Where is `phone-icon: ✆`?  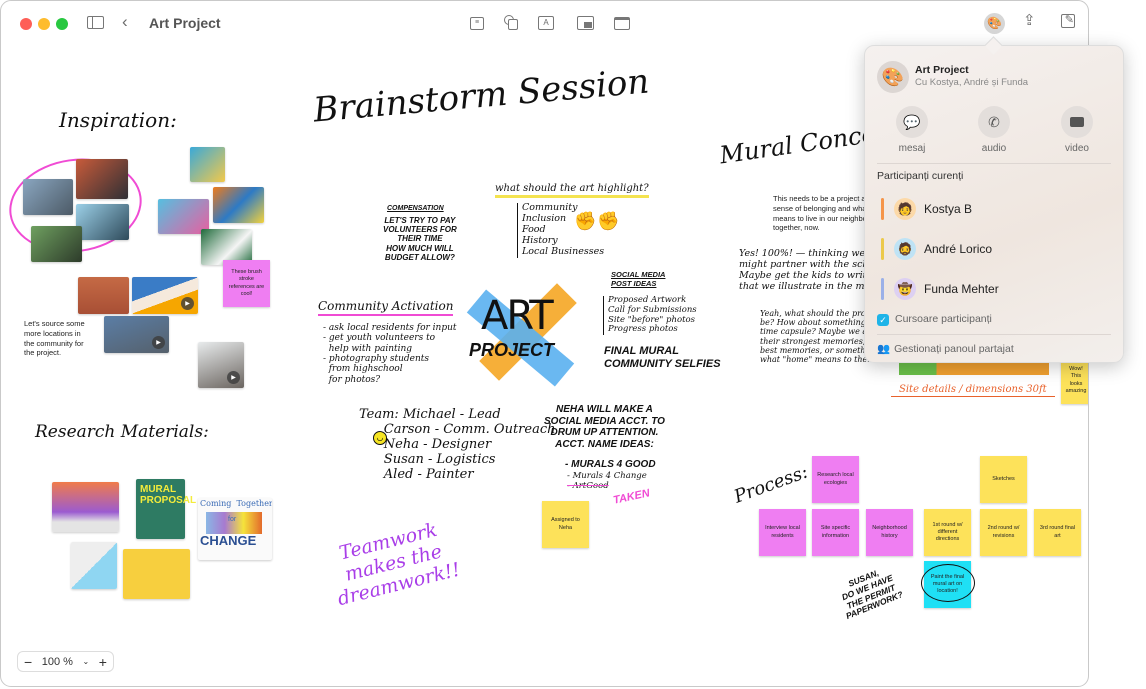 phone-icon: ✆ is located at coordinates (994, 121).